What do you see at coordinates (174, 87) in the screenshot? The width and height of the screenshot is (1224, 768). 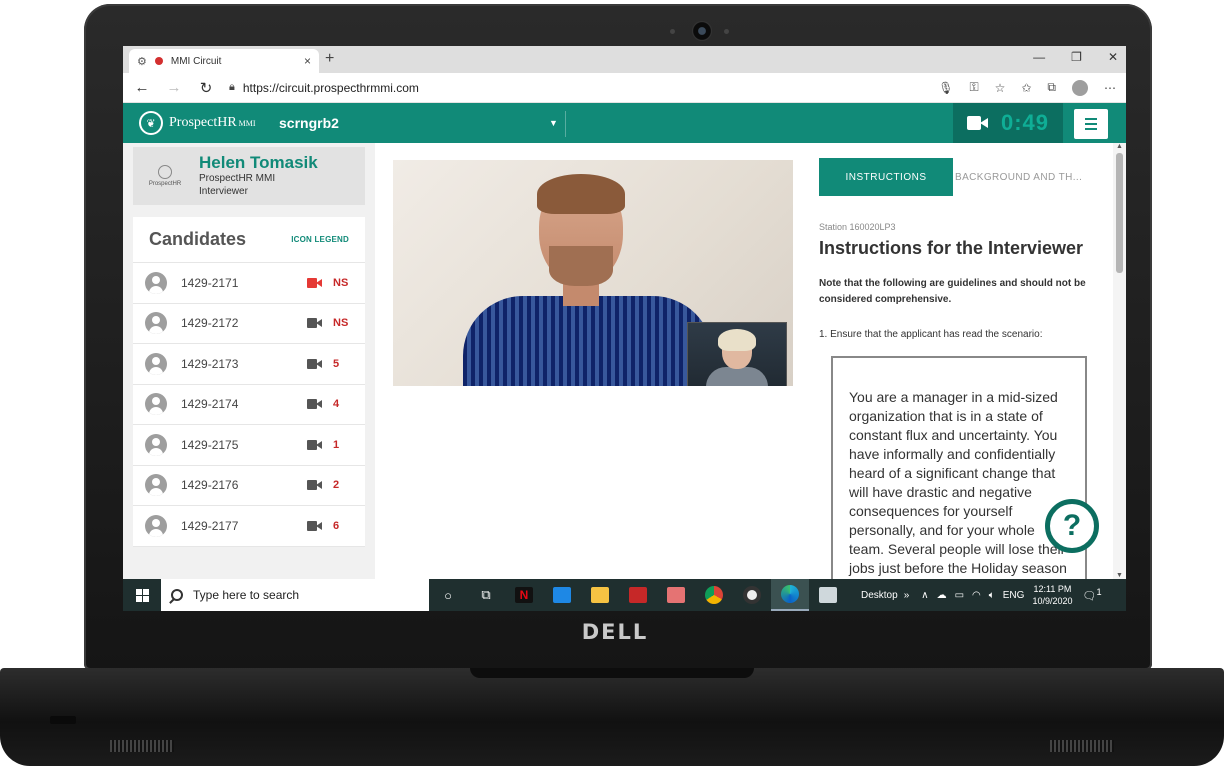 I see `forward-arrow-icon: →` at bounding box center [174, 87].